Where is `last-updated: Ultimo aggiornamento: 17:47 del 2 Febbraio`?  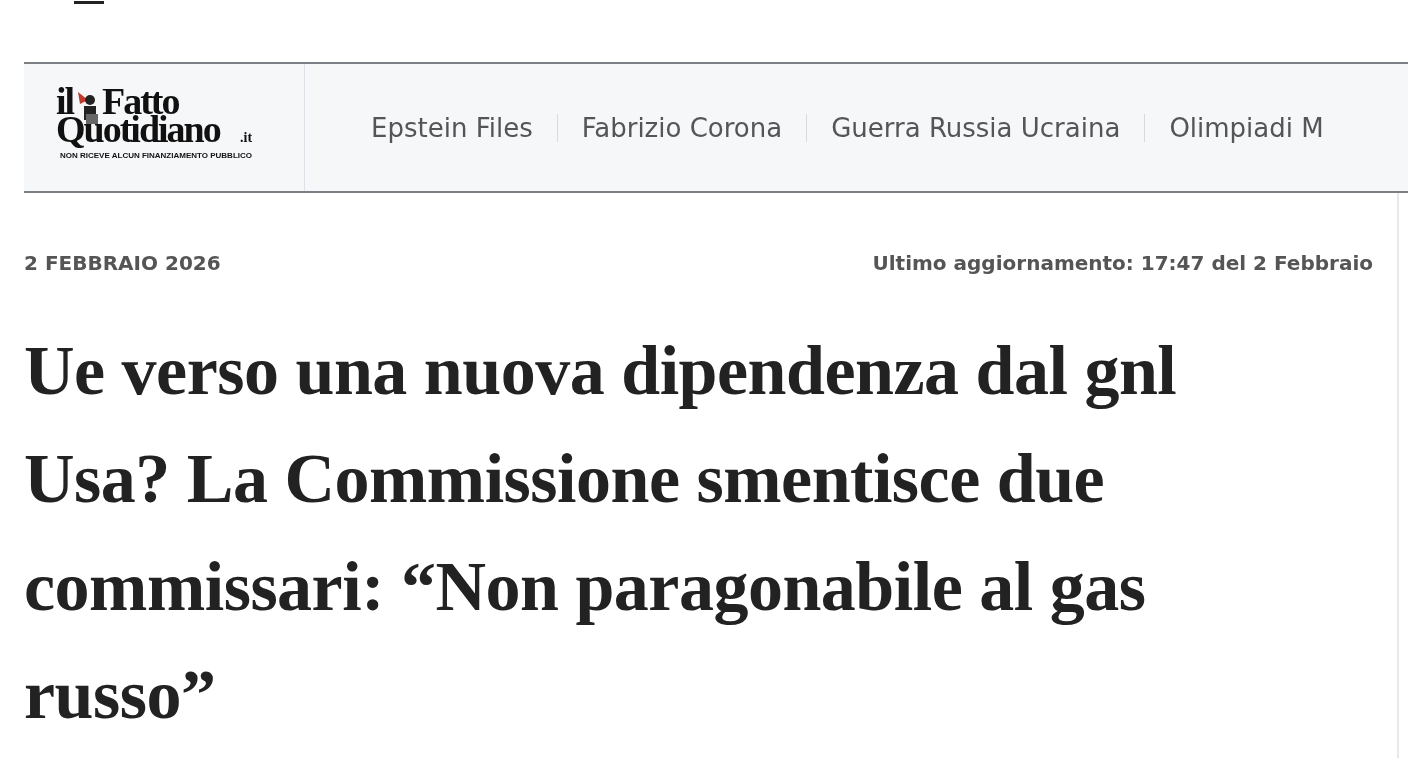
last-updated: Ultimo aggiornamento: 17:47 del 2 Febbraio is located at coordinates (1122, 263).